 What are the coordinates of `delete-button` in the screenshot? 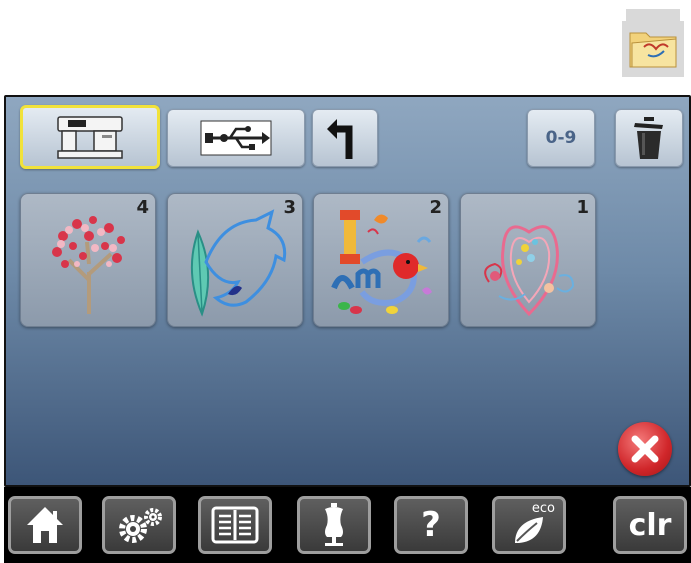 It's located at (649, 138).